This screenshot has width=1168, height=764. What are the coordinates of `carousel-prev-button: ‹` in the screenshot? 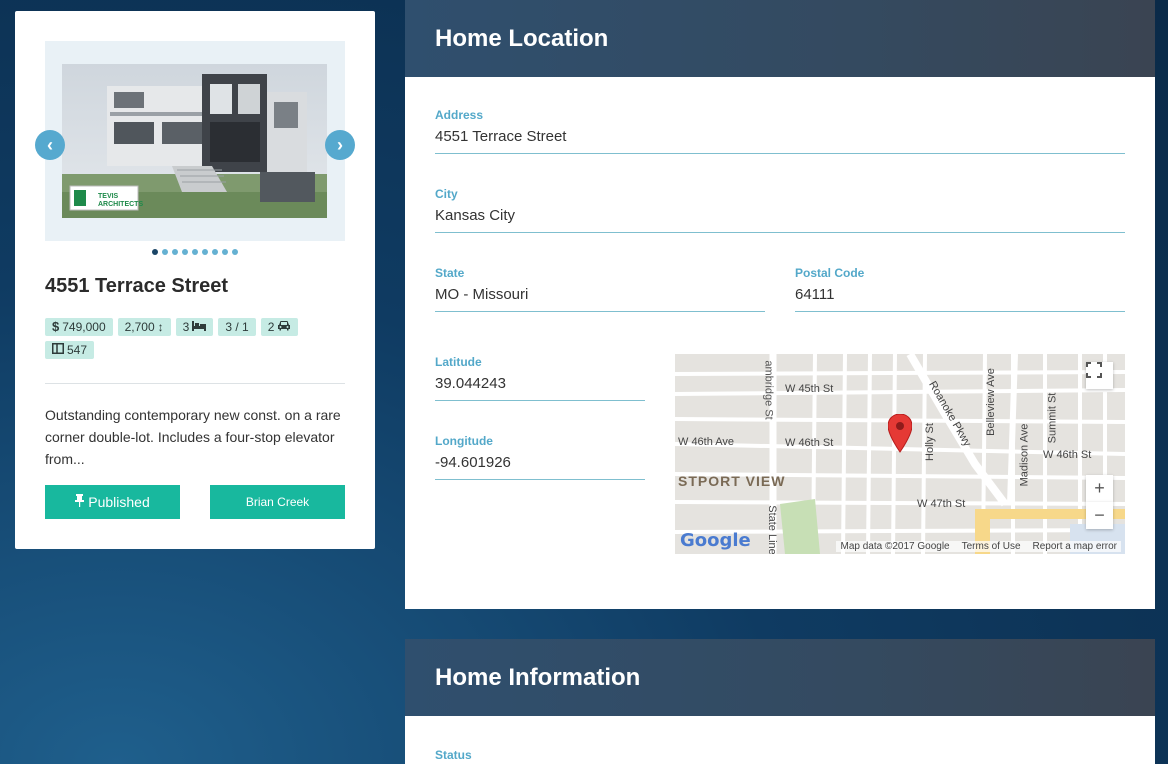 It's located at (50, 145).